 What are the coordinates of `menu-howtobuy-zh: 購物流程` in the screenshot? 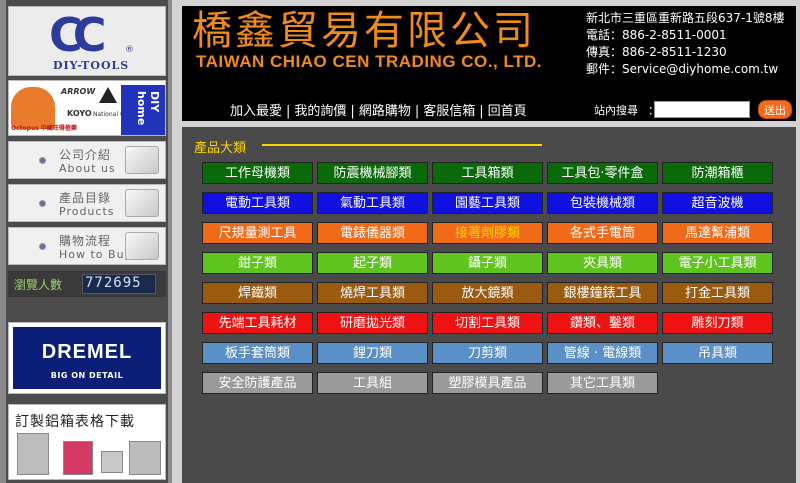 It's located at (85, 241).